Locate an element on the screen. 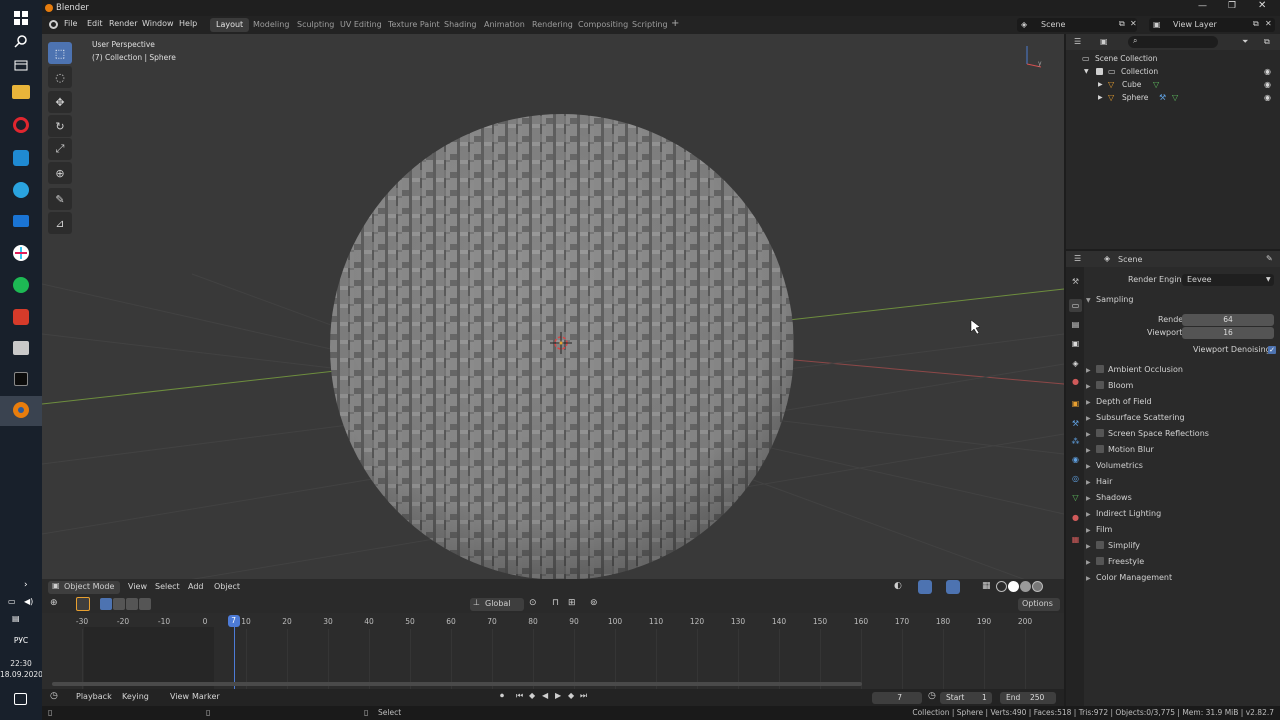  blender-menu-icon is located at coordinates (53, 24).